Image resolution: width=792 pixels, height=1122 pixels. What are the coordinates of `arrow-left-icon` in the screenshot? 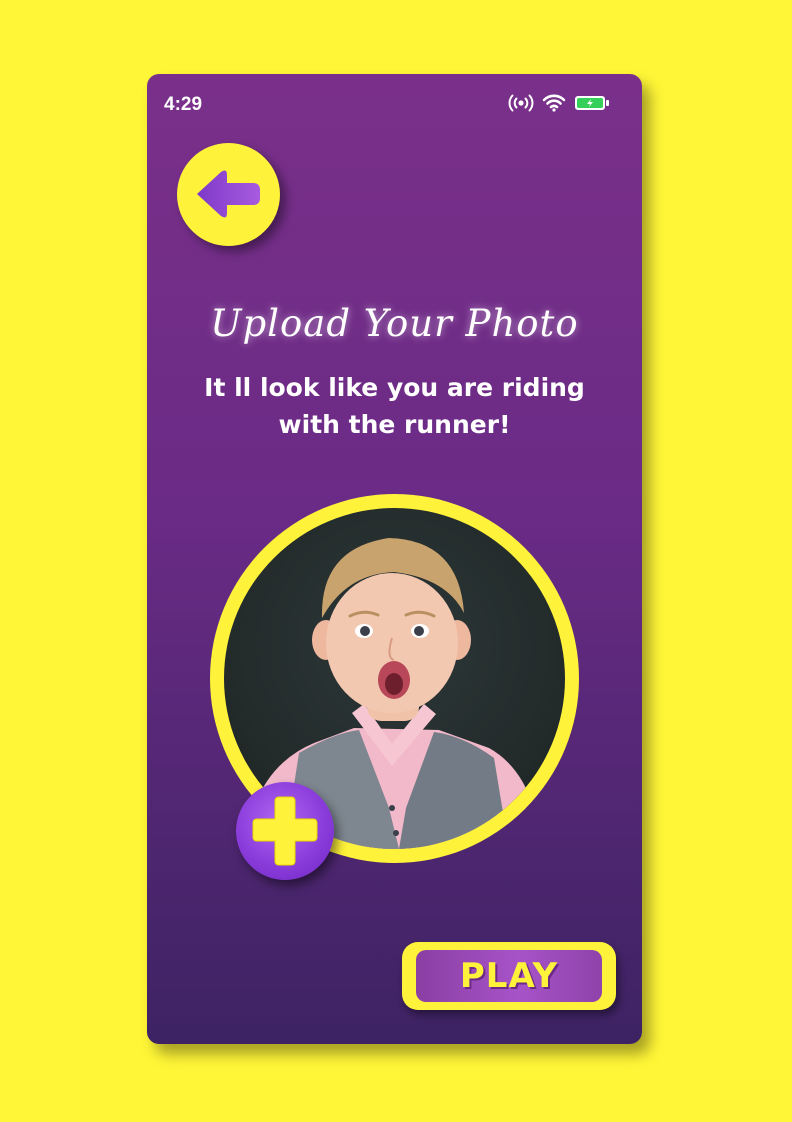 It's located at (228, 194).